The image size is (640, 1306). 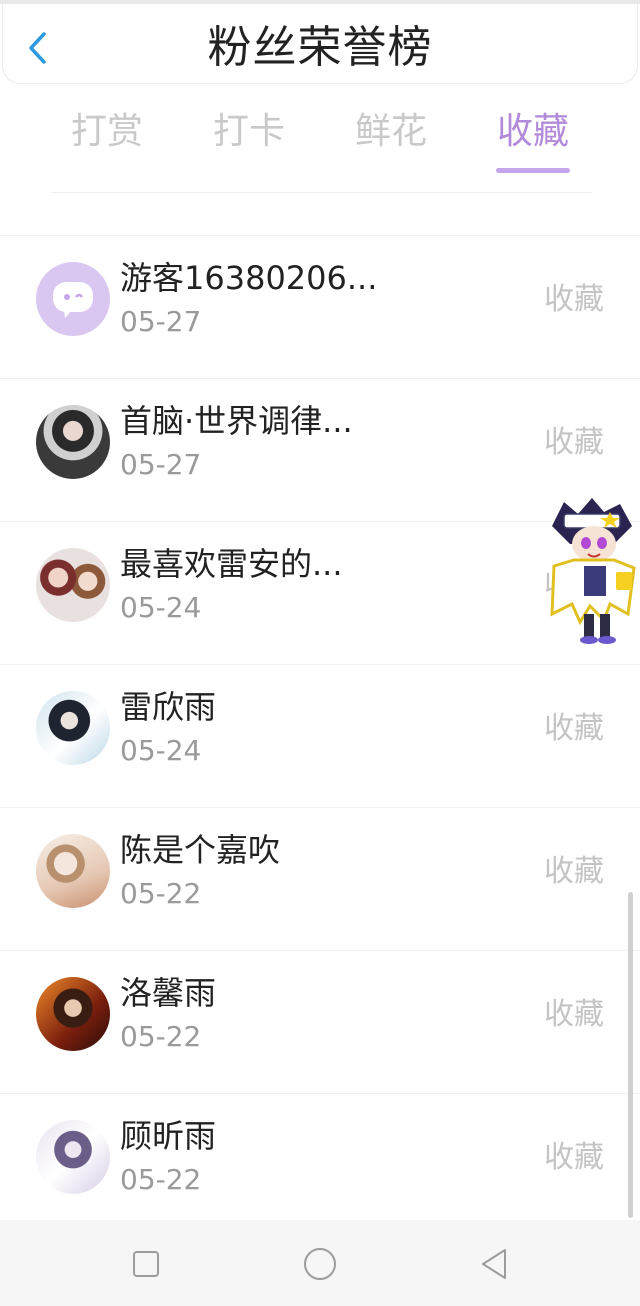 I want to click on app-header: 粉丝荣誉榜, so click(x=320, y=43).